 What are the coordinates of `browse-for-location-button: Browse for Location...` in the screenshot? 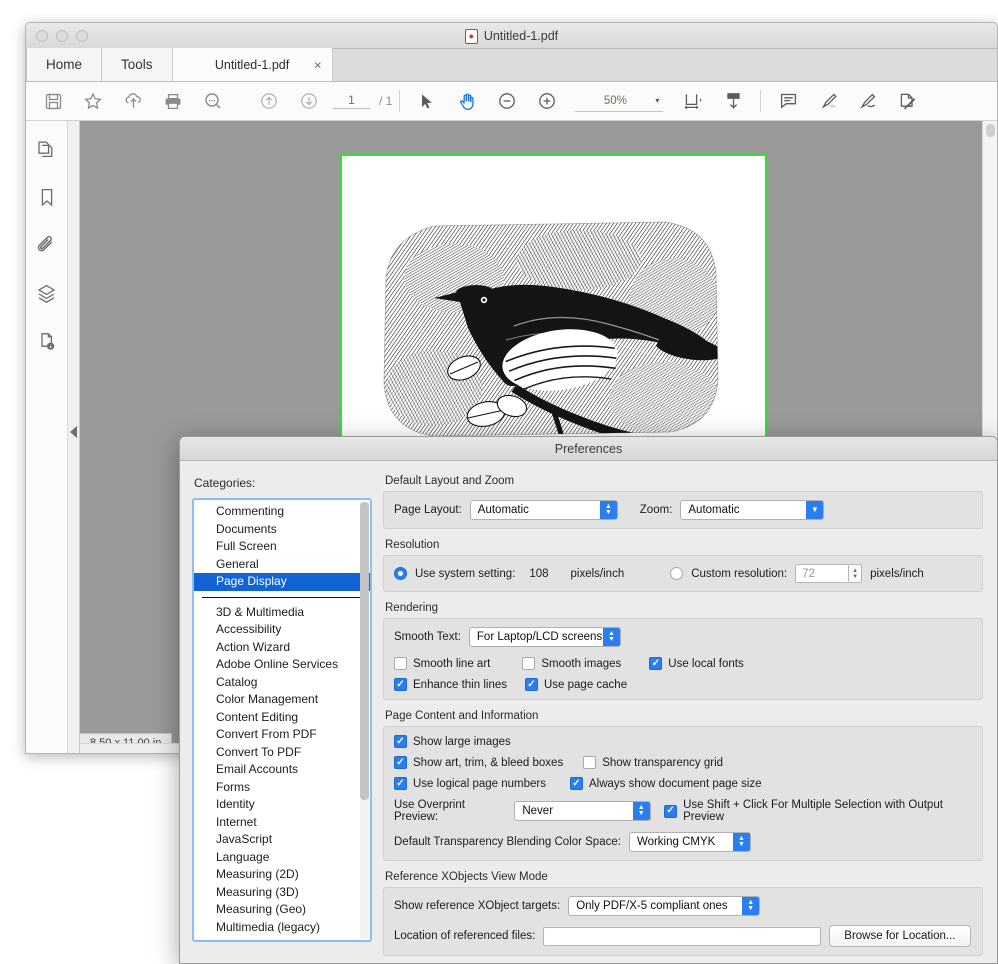 It's located at (900, 936).